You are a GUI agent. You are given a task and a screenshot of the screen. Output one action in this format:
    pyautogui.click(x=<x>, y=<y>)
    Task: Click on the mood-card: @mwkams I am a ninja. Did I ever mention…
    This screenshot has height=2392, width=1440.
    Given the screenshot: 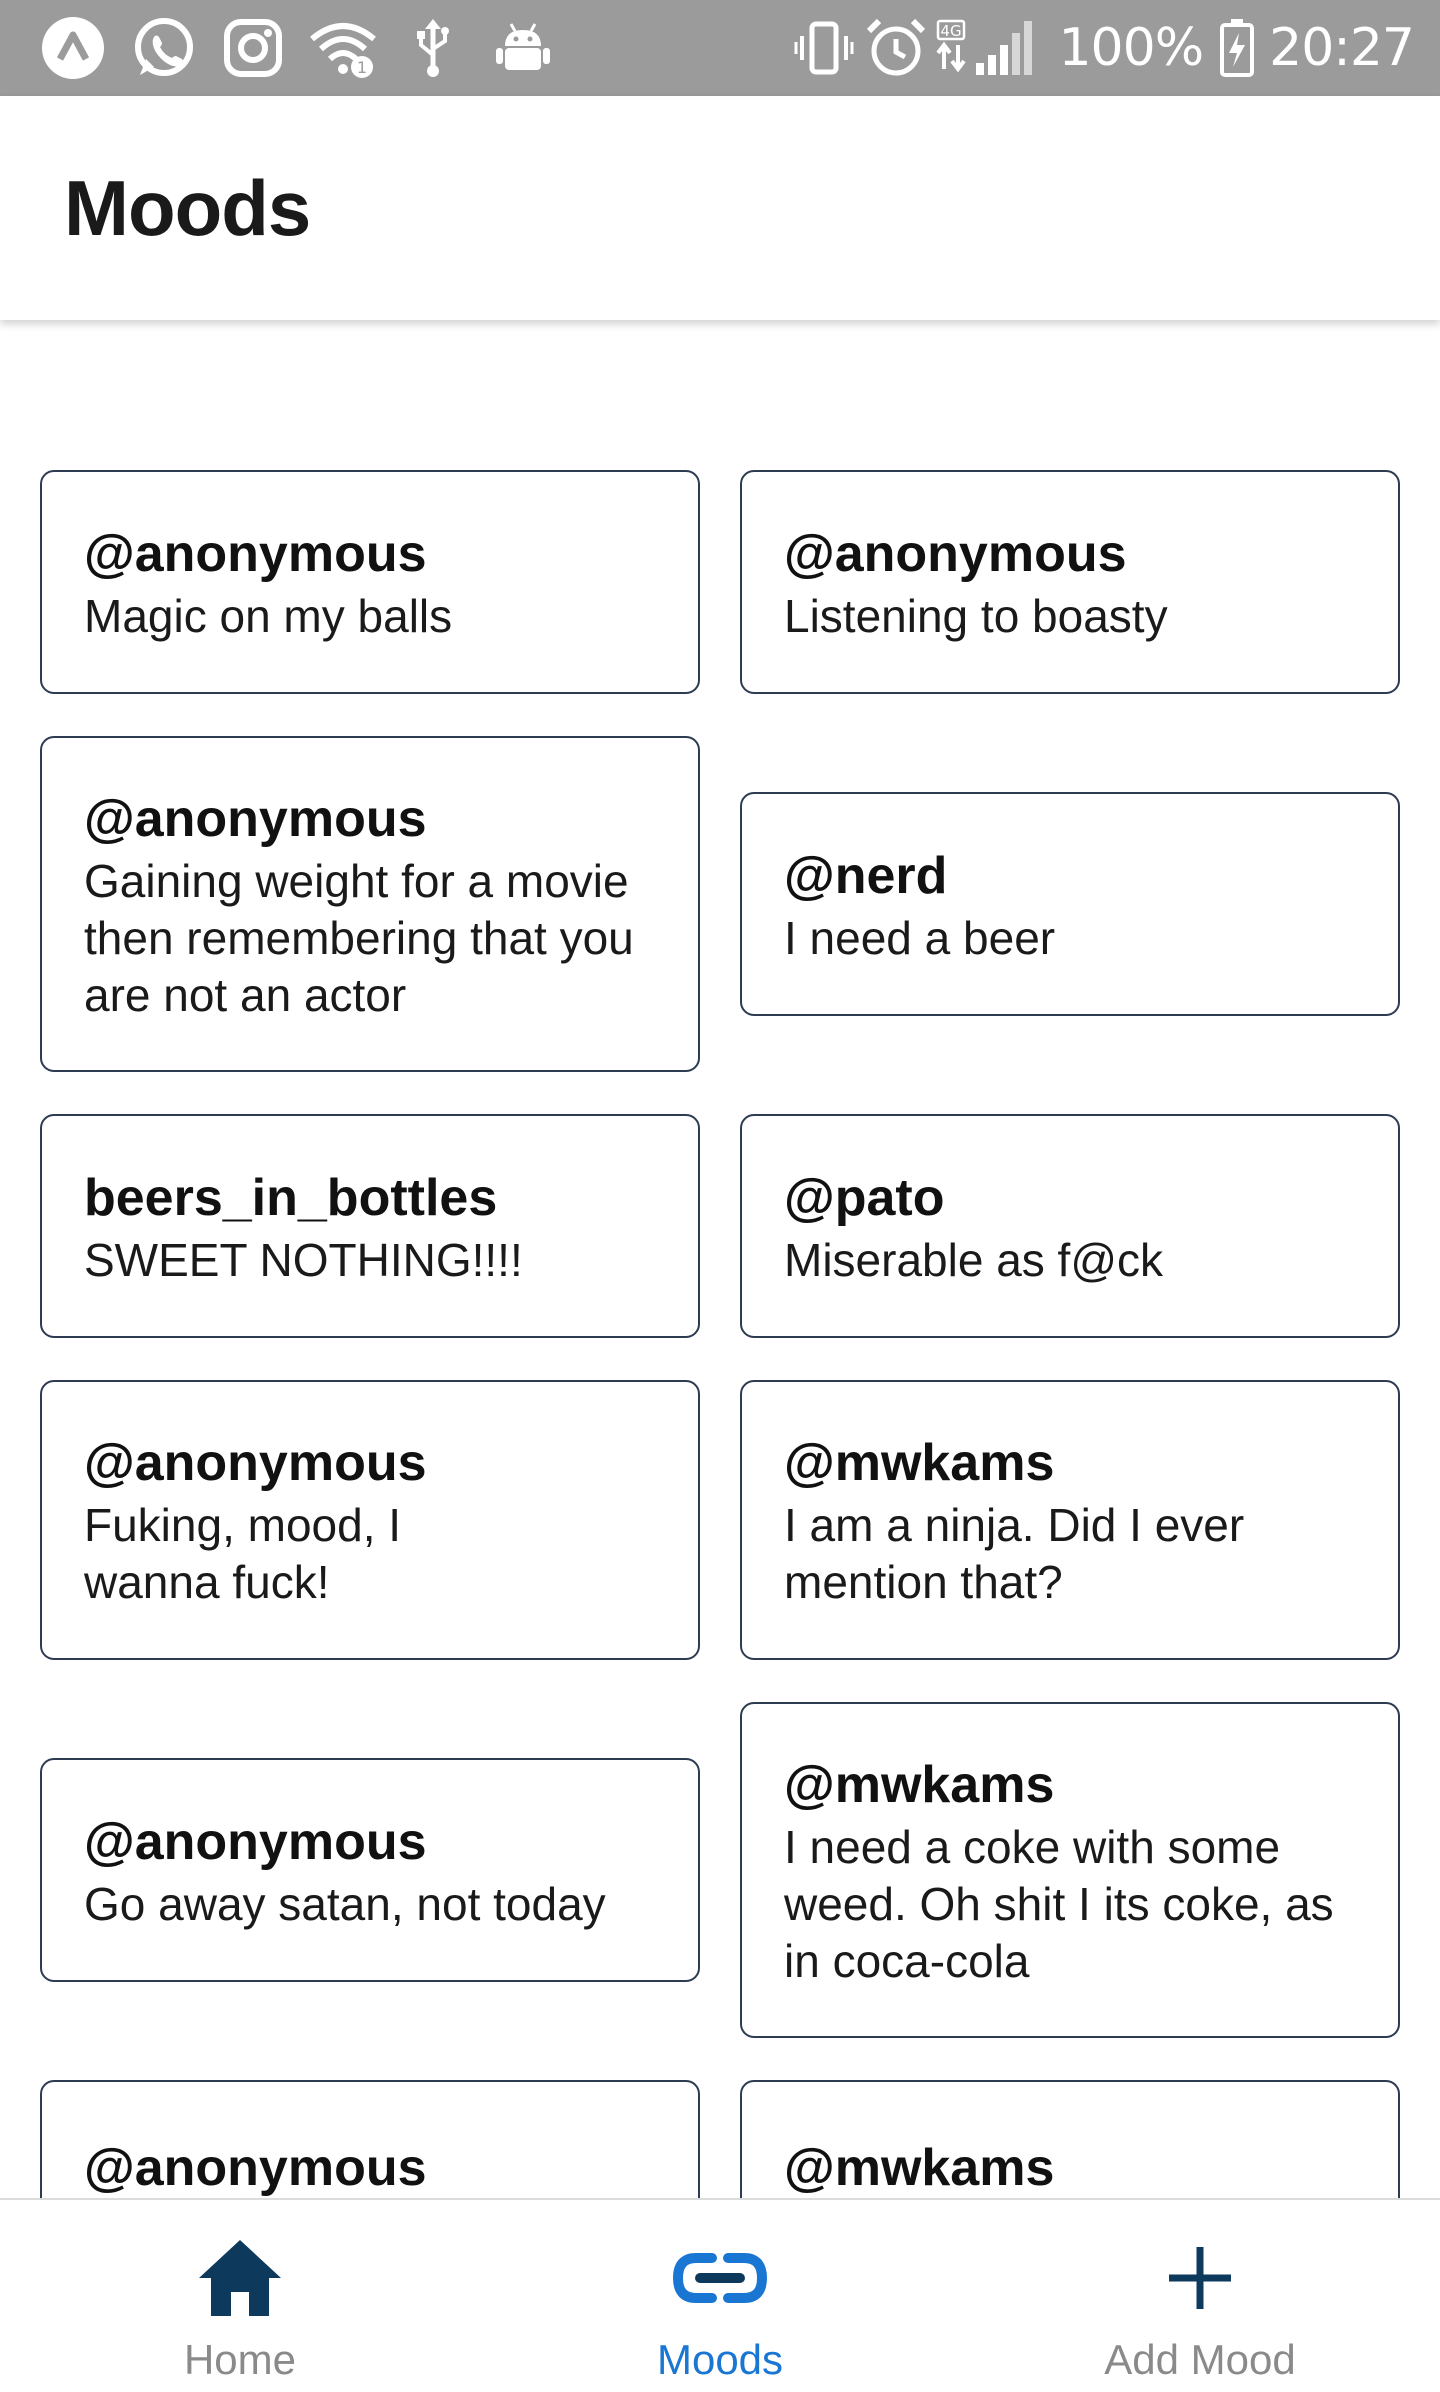 What is the action you would take?
    pyautogui.click(x=1070, y=1520)
    